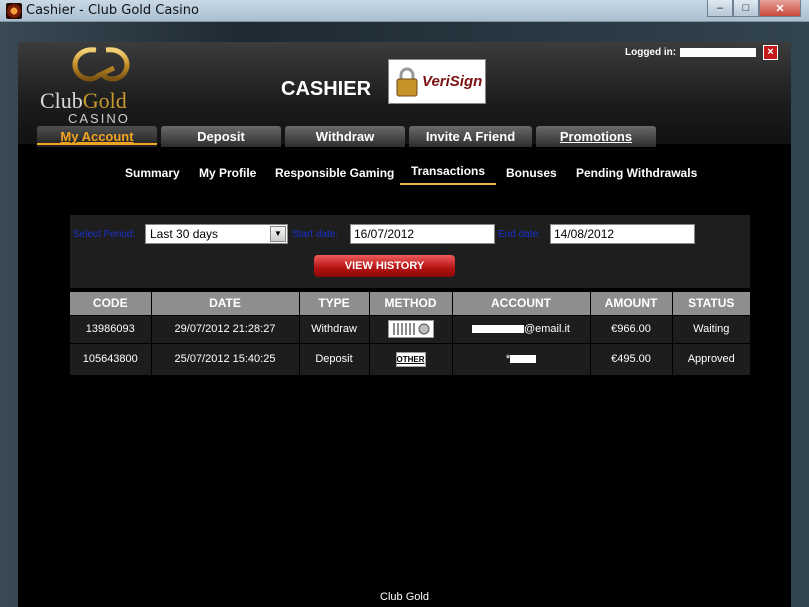  What do you see at coordinates (152, 173) in the screenshot?
I see `subnav-summary: Summary` at bounding box center [152, 173].